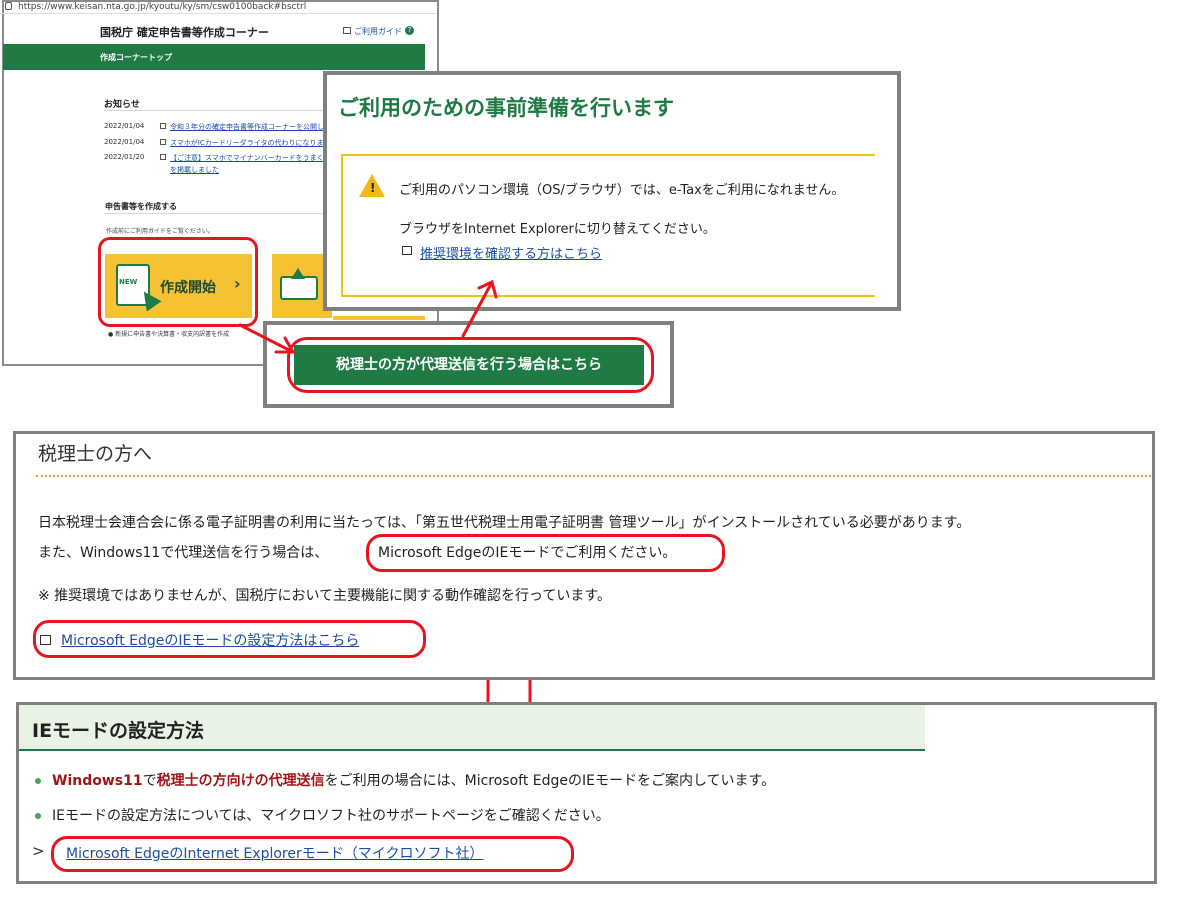 The height and width of the screenshot is (913, 1200). Describe the element at coordinates (506, 108) in the screenshot. I see `popup-title: ご利用のための事前準備を行います` at that location.